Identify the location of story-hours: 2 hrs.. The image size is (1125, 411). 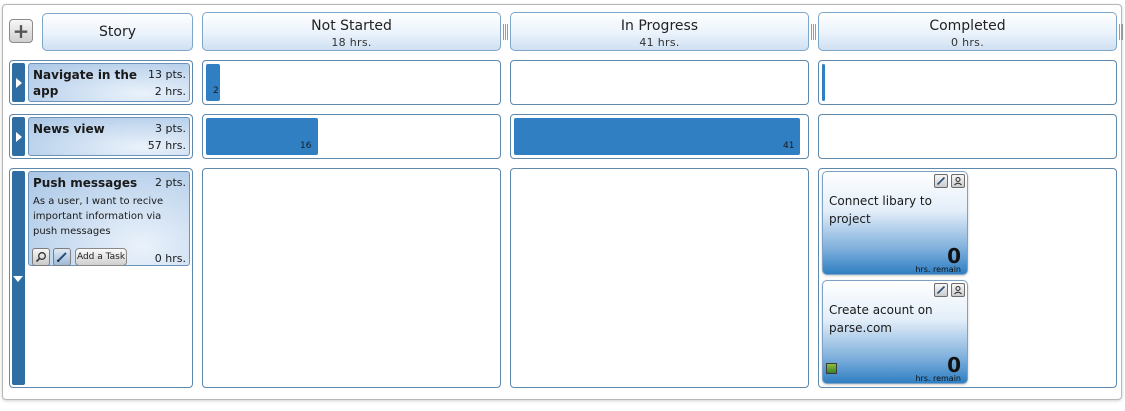
(170, 91).